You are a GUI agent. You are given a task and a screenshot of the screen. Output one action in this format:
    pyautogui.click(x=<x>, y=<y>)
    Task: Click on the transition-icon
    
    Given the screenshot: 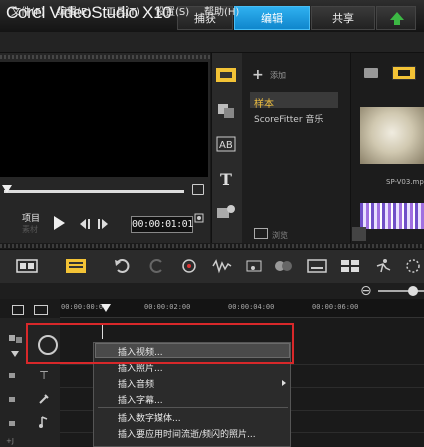 What is the action you would take?
    pyautogui.click(x=226, y=110)
    